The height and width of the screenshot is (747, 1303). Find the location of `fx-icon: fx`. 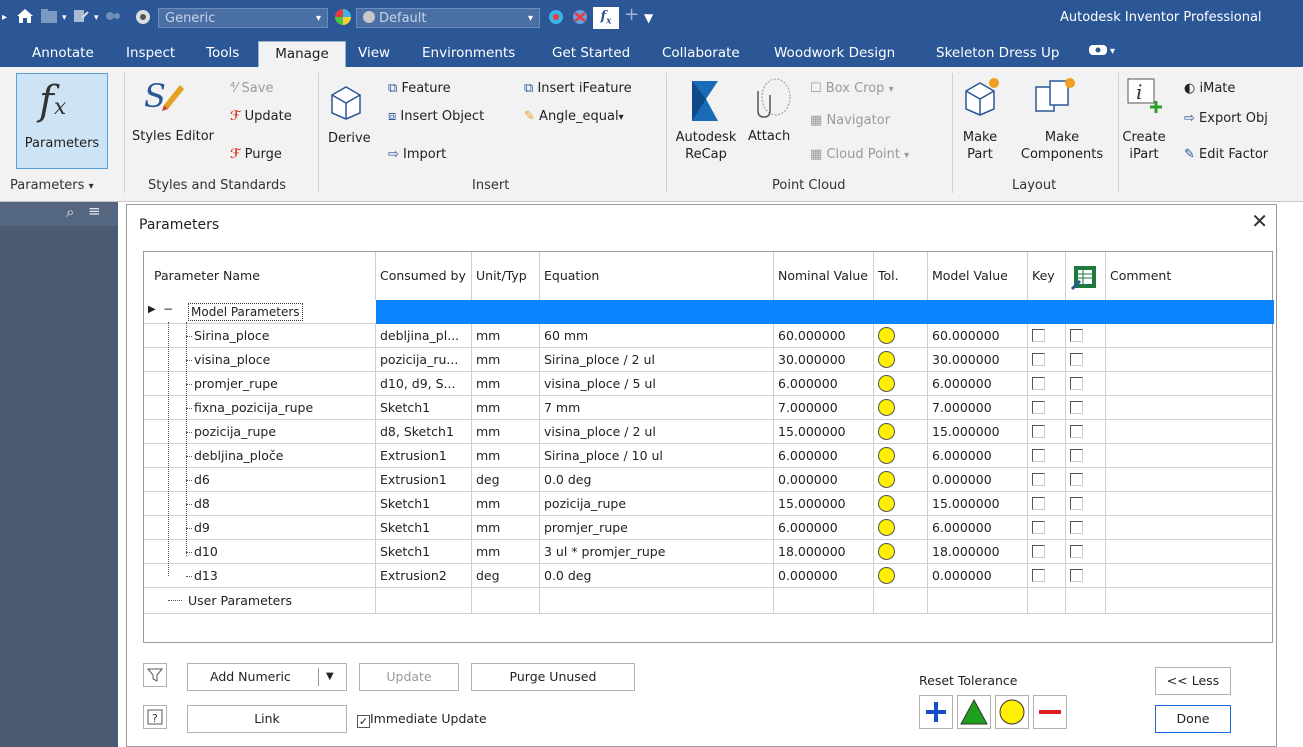

fx-icon: fx is located at coordinates (606, 18).